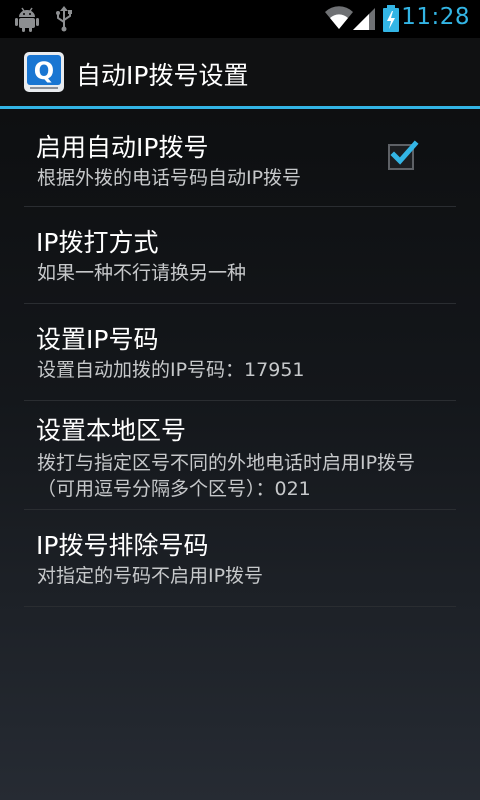  I want to click on status-bar: 11:28, so click(240, 19).